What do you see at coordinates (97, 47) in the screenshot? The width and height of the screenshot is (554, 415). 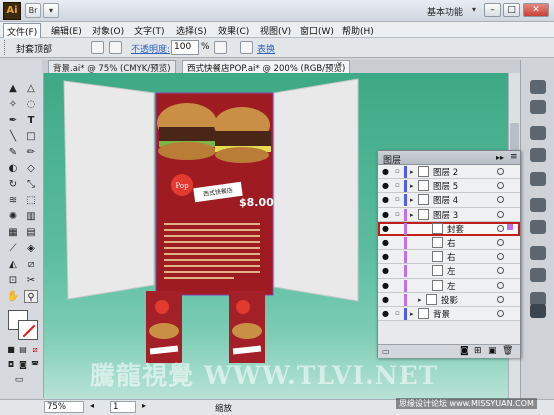 I see `edit-envelope-icon` at bounding box center [97, 47].